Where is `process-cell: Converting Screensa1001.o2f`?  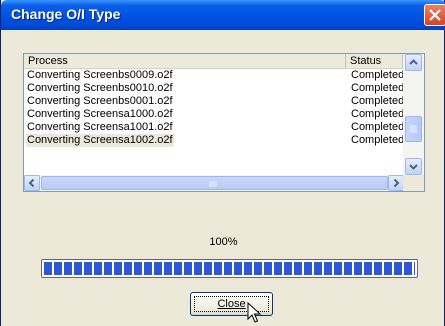 process-cell: Converting Screensa1001.o2f is located at coordinates (100, 127).